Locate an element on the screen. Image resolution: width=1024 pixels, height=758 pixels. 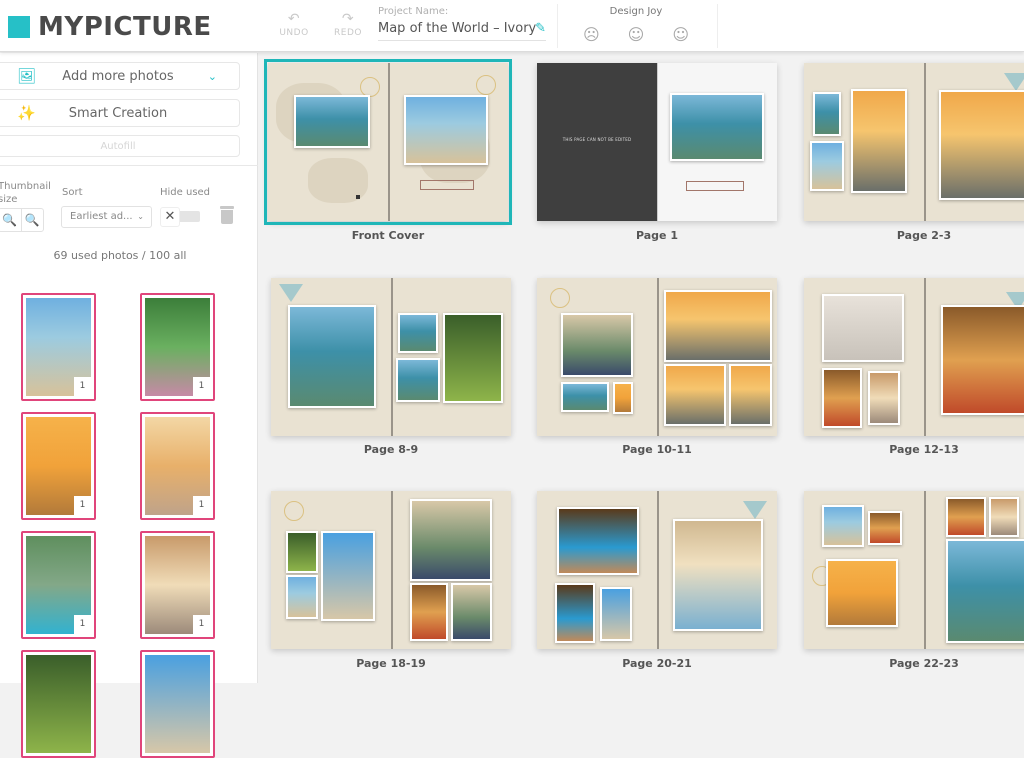
smart-creation-label: Smart Creation is located at coordinates (118, 113).